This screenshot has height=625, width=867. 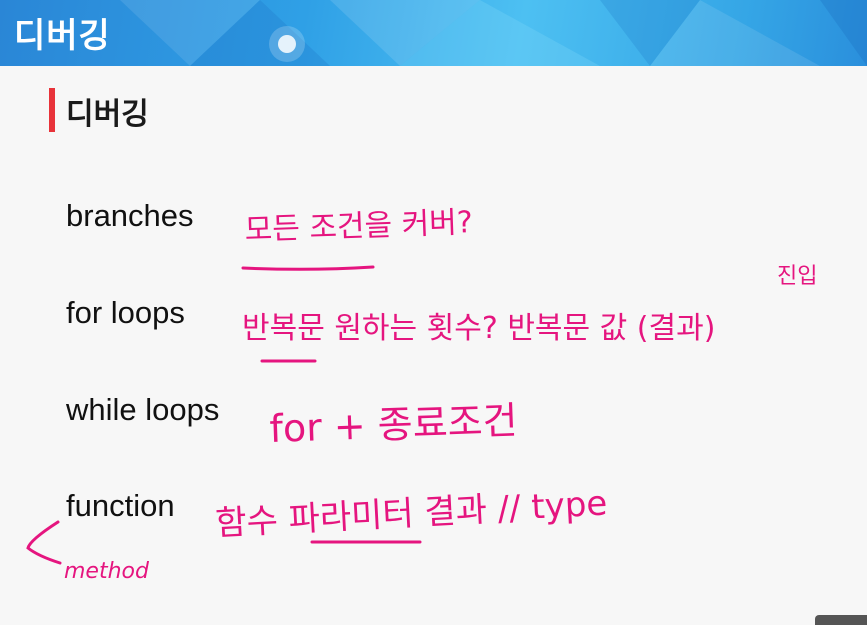 What do you see at coordinates (143, 409) in the screenshot?
I see `item-while-loops: while loops` at bounding box center [143, 409].